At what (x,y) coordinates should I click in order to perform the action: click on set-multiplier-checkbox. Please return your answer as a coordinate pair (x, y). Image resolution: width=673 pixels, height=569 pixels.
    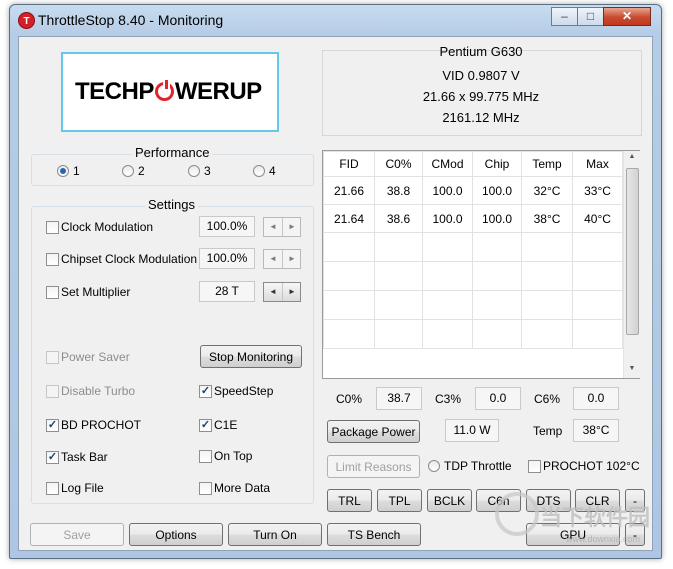
    Looking at the image, I should click on (52, 292).